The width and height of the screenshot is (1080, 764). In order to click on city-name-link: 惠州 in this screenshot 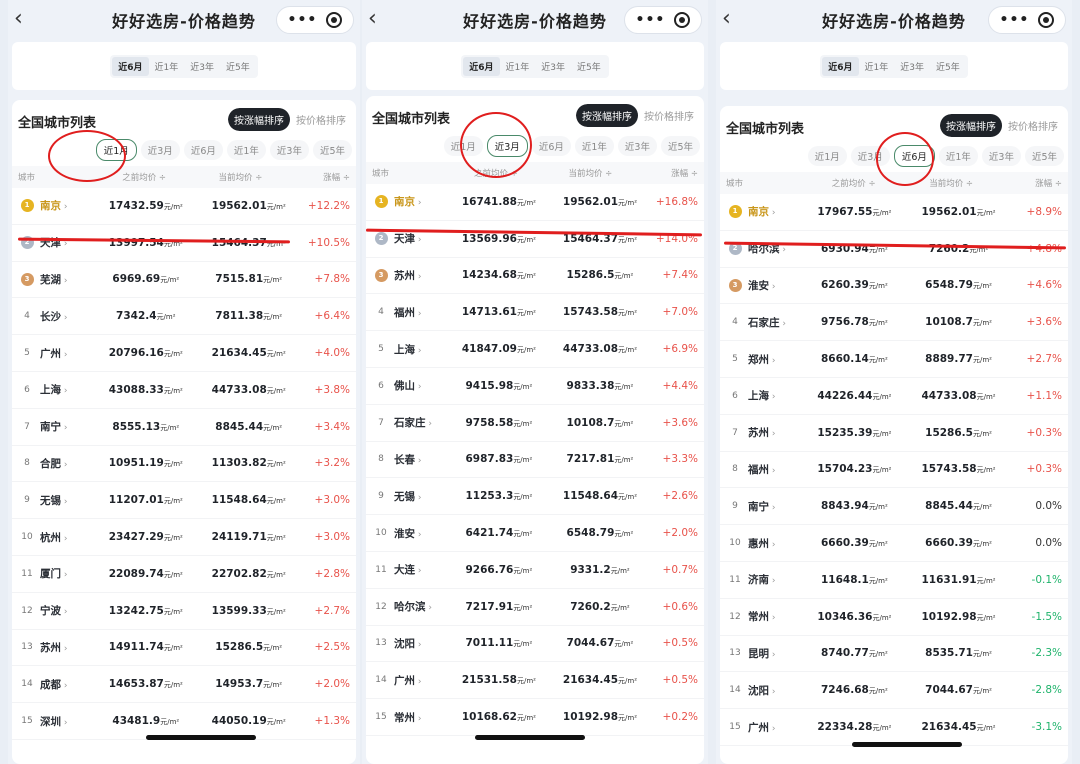, I will do `click(774, 543)`.